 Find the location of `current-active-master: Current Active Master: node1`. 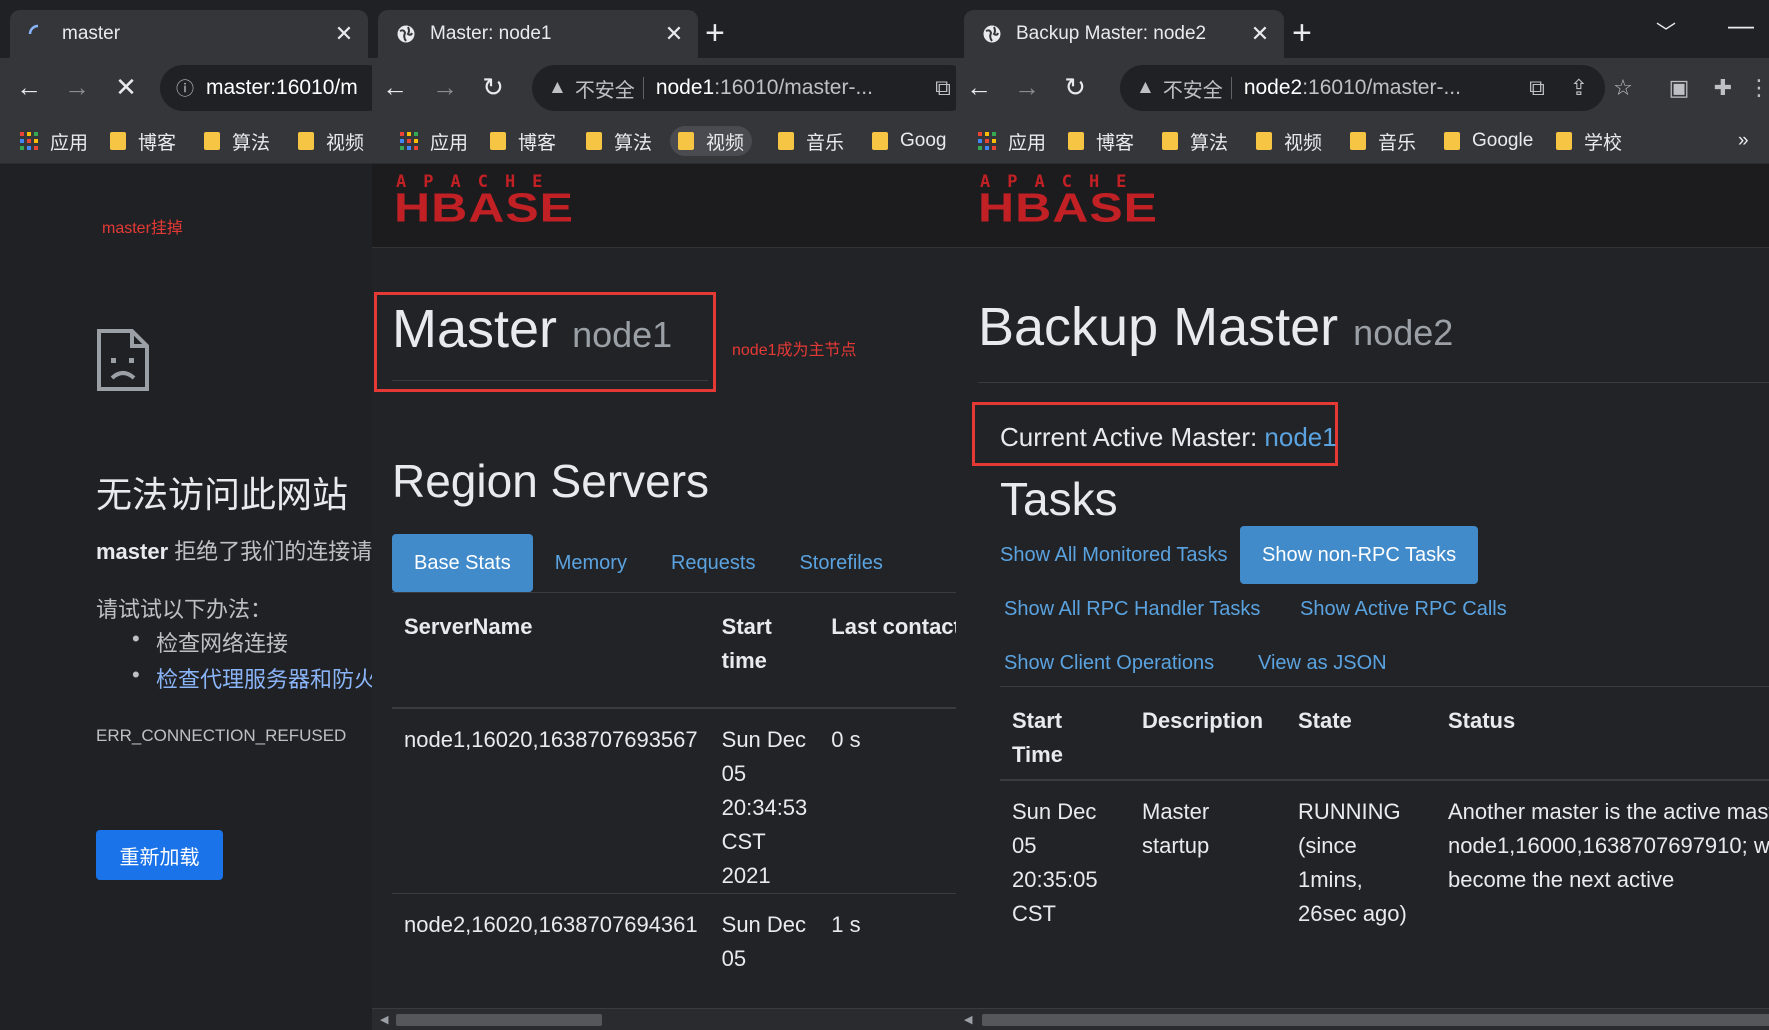

current-active-master: Current Active Master: node1 is located at coordinates (1168, 437).